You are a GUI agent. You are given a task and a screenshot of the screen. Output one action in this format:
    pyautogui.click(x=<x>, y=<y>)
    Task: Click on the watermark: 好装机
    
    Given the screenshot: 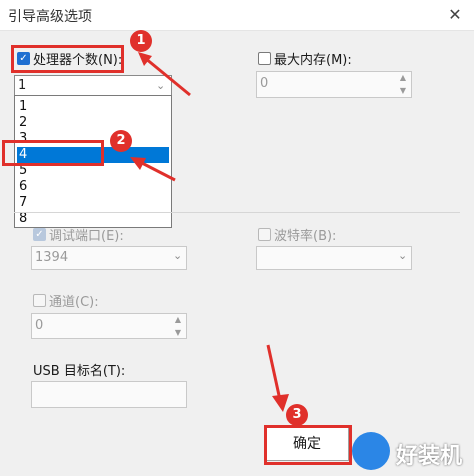 What is the action you would take?
    pyautogui.click(x=411, y=451)
    